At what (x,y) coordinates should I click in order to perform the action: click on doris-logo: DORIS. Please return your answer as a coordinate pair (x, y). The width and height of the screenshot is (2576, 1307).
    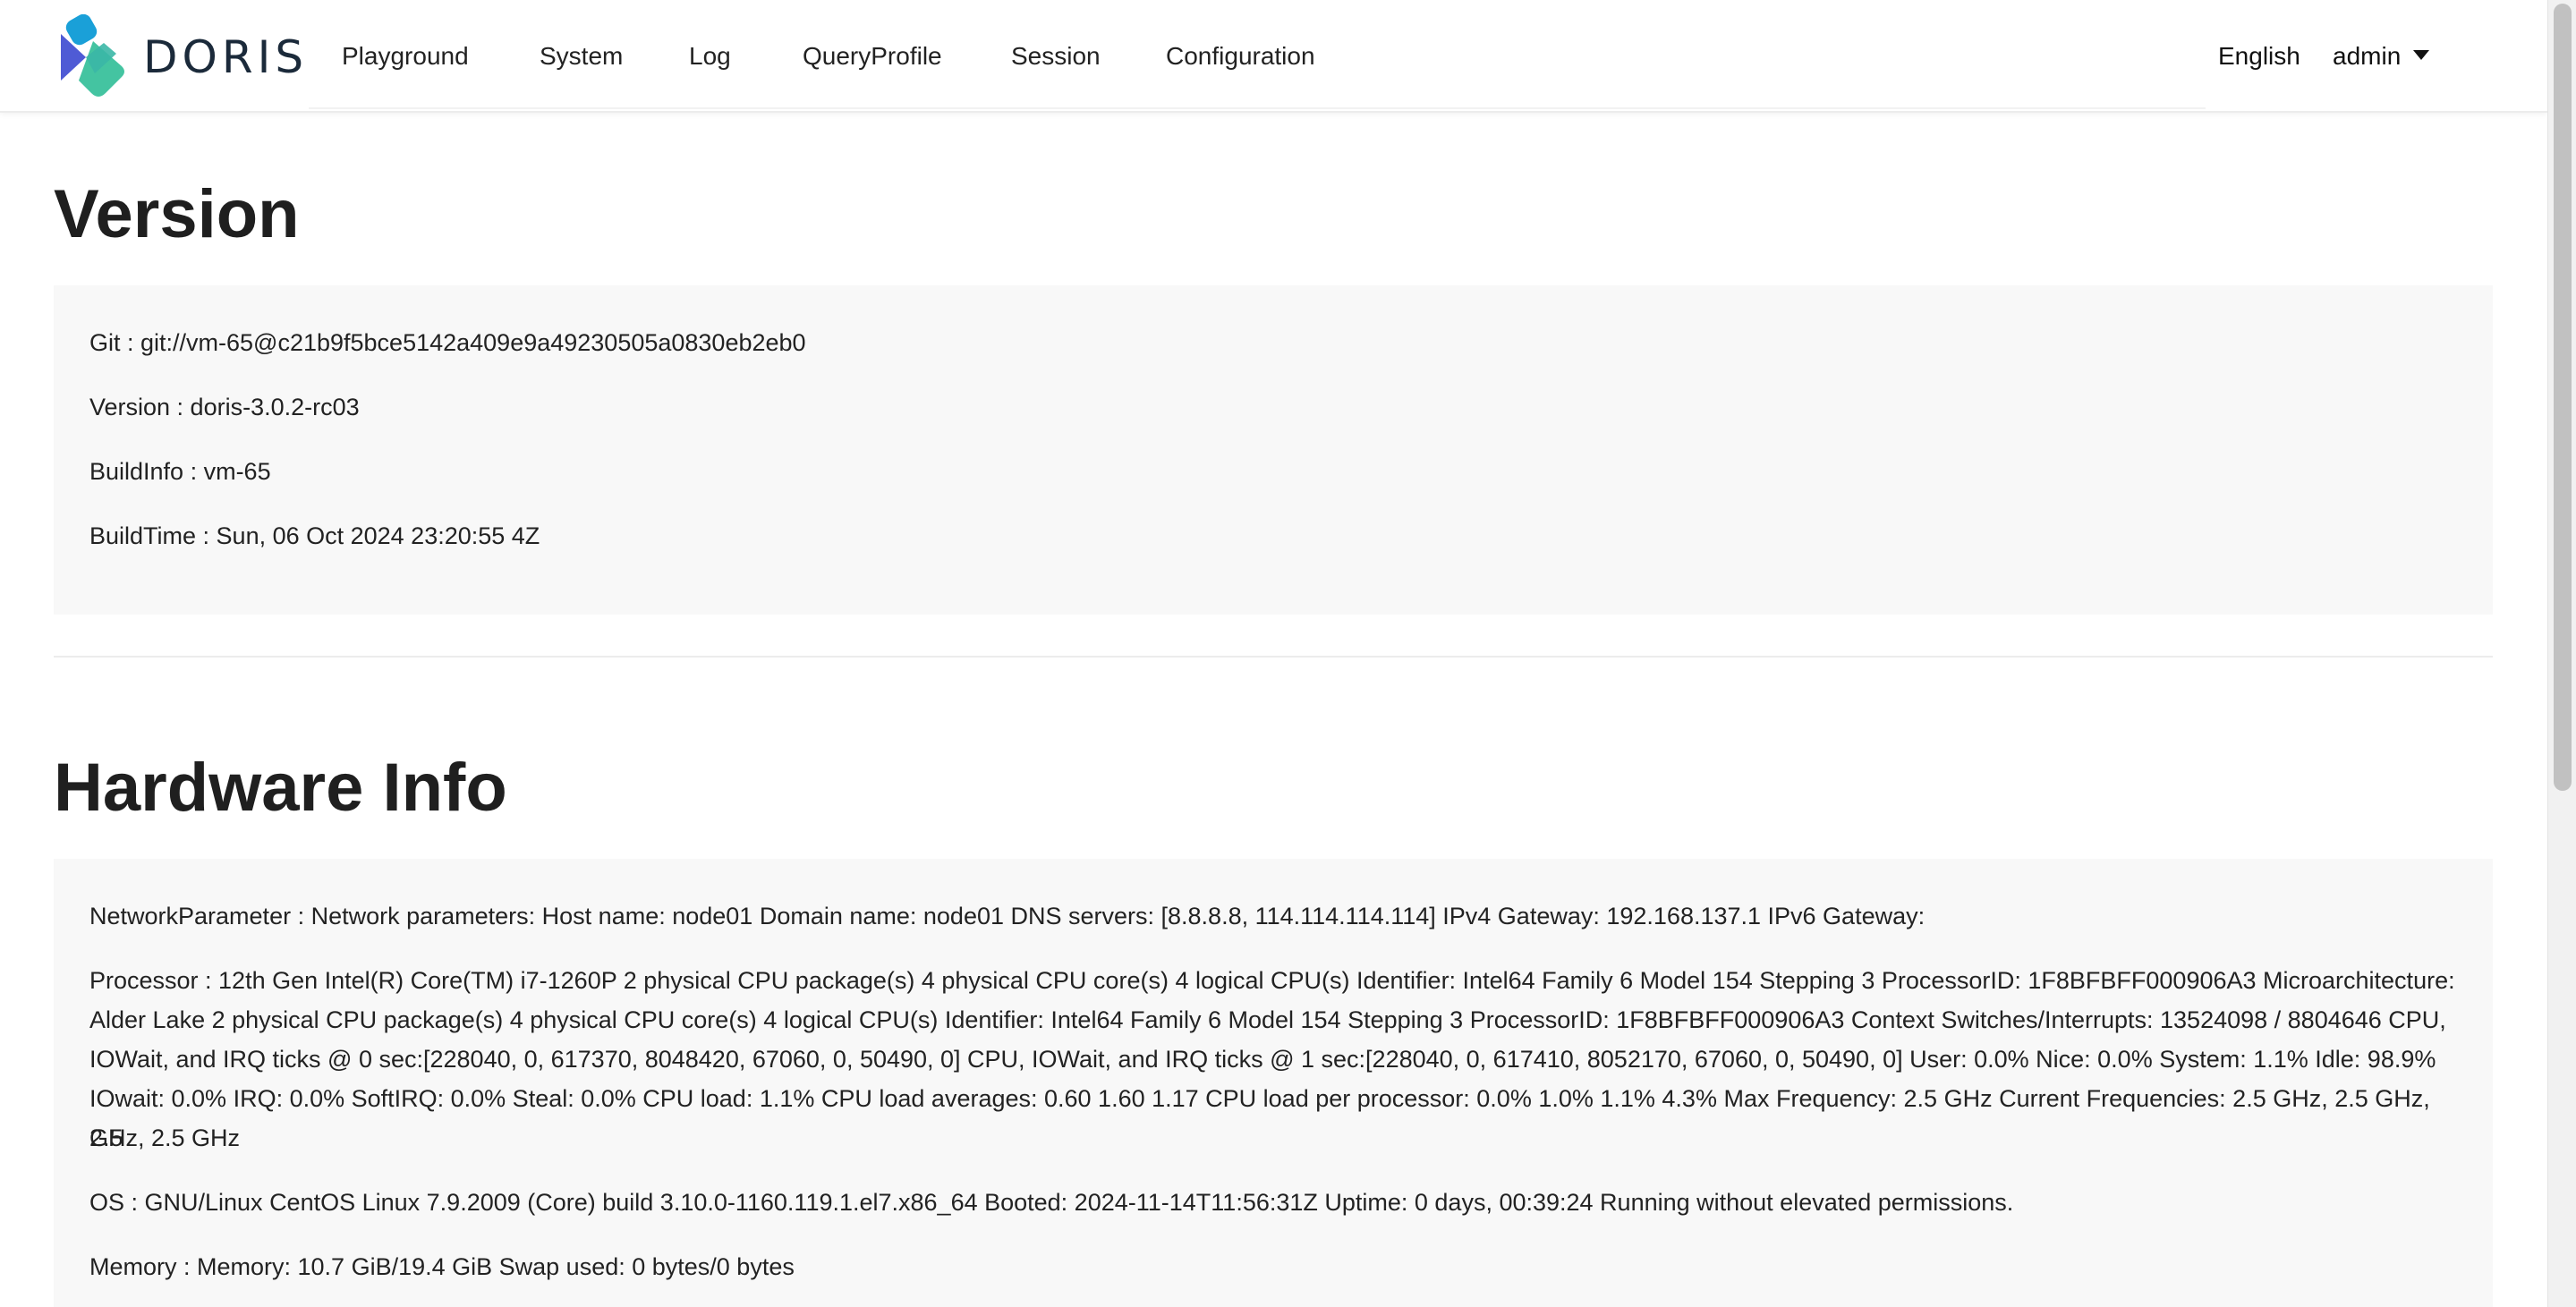
    Looking at the image, I should click on (185, 57).